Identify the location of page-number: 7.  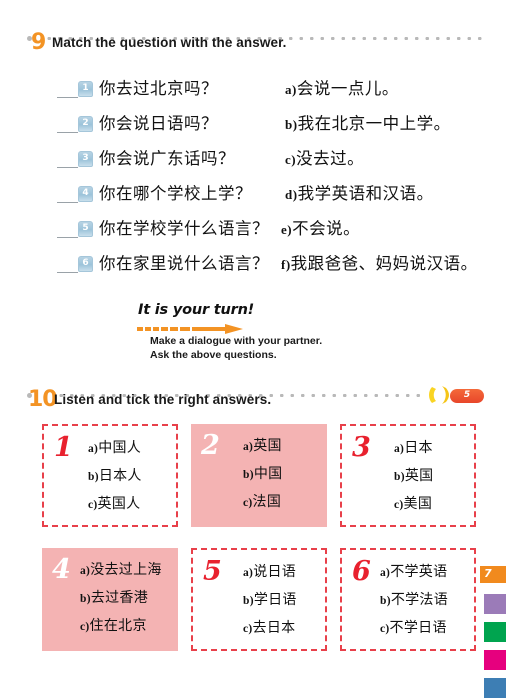
(488, 573).